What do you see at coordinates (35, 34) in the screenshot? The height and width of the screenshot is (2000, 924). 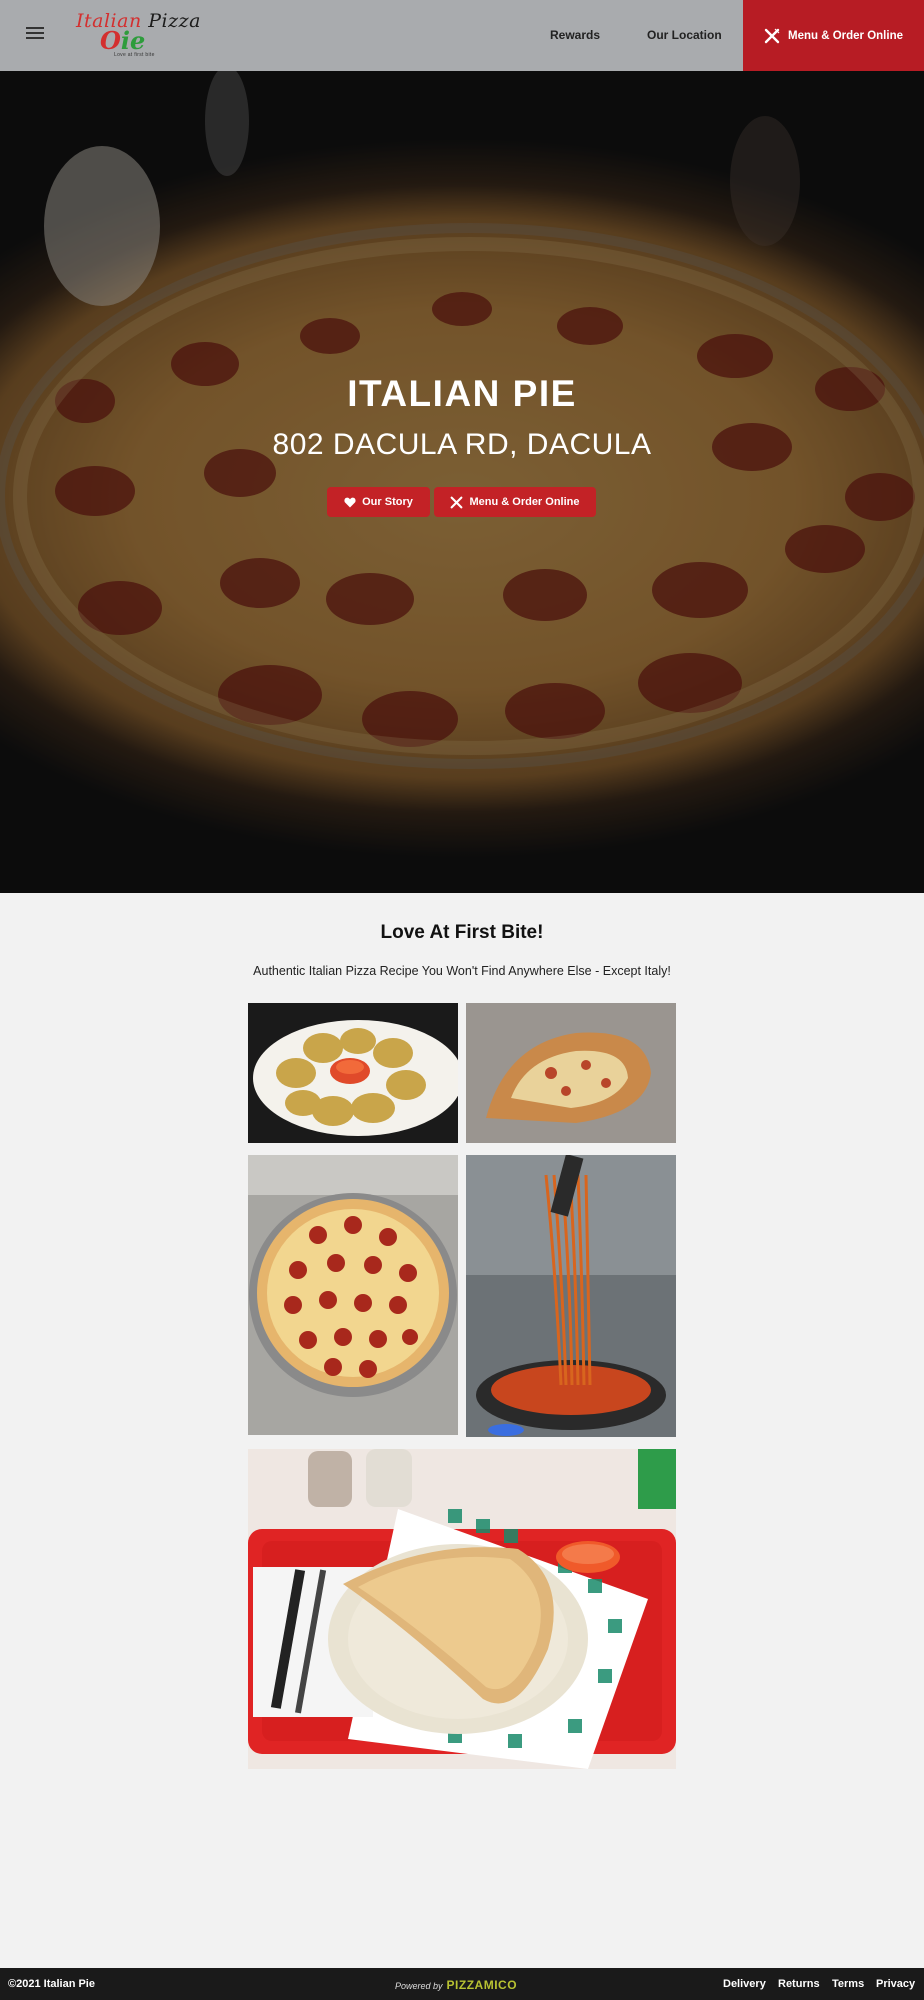 I see `menu-icon` at bounding box center [35, 34].